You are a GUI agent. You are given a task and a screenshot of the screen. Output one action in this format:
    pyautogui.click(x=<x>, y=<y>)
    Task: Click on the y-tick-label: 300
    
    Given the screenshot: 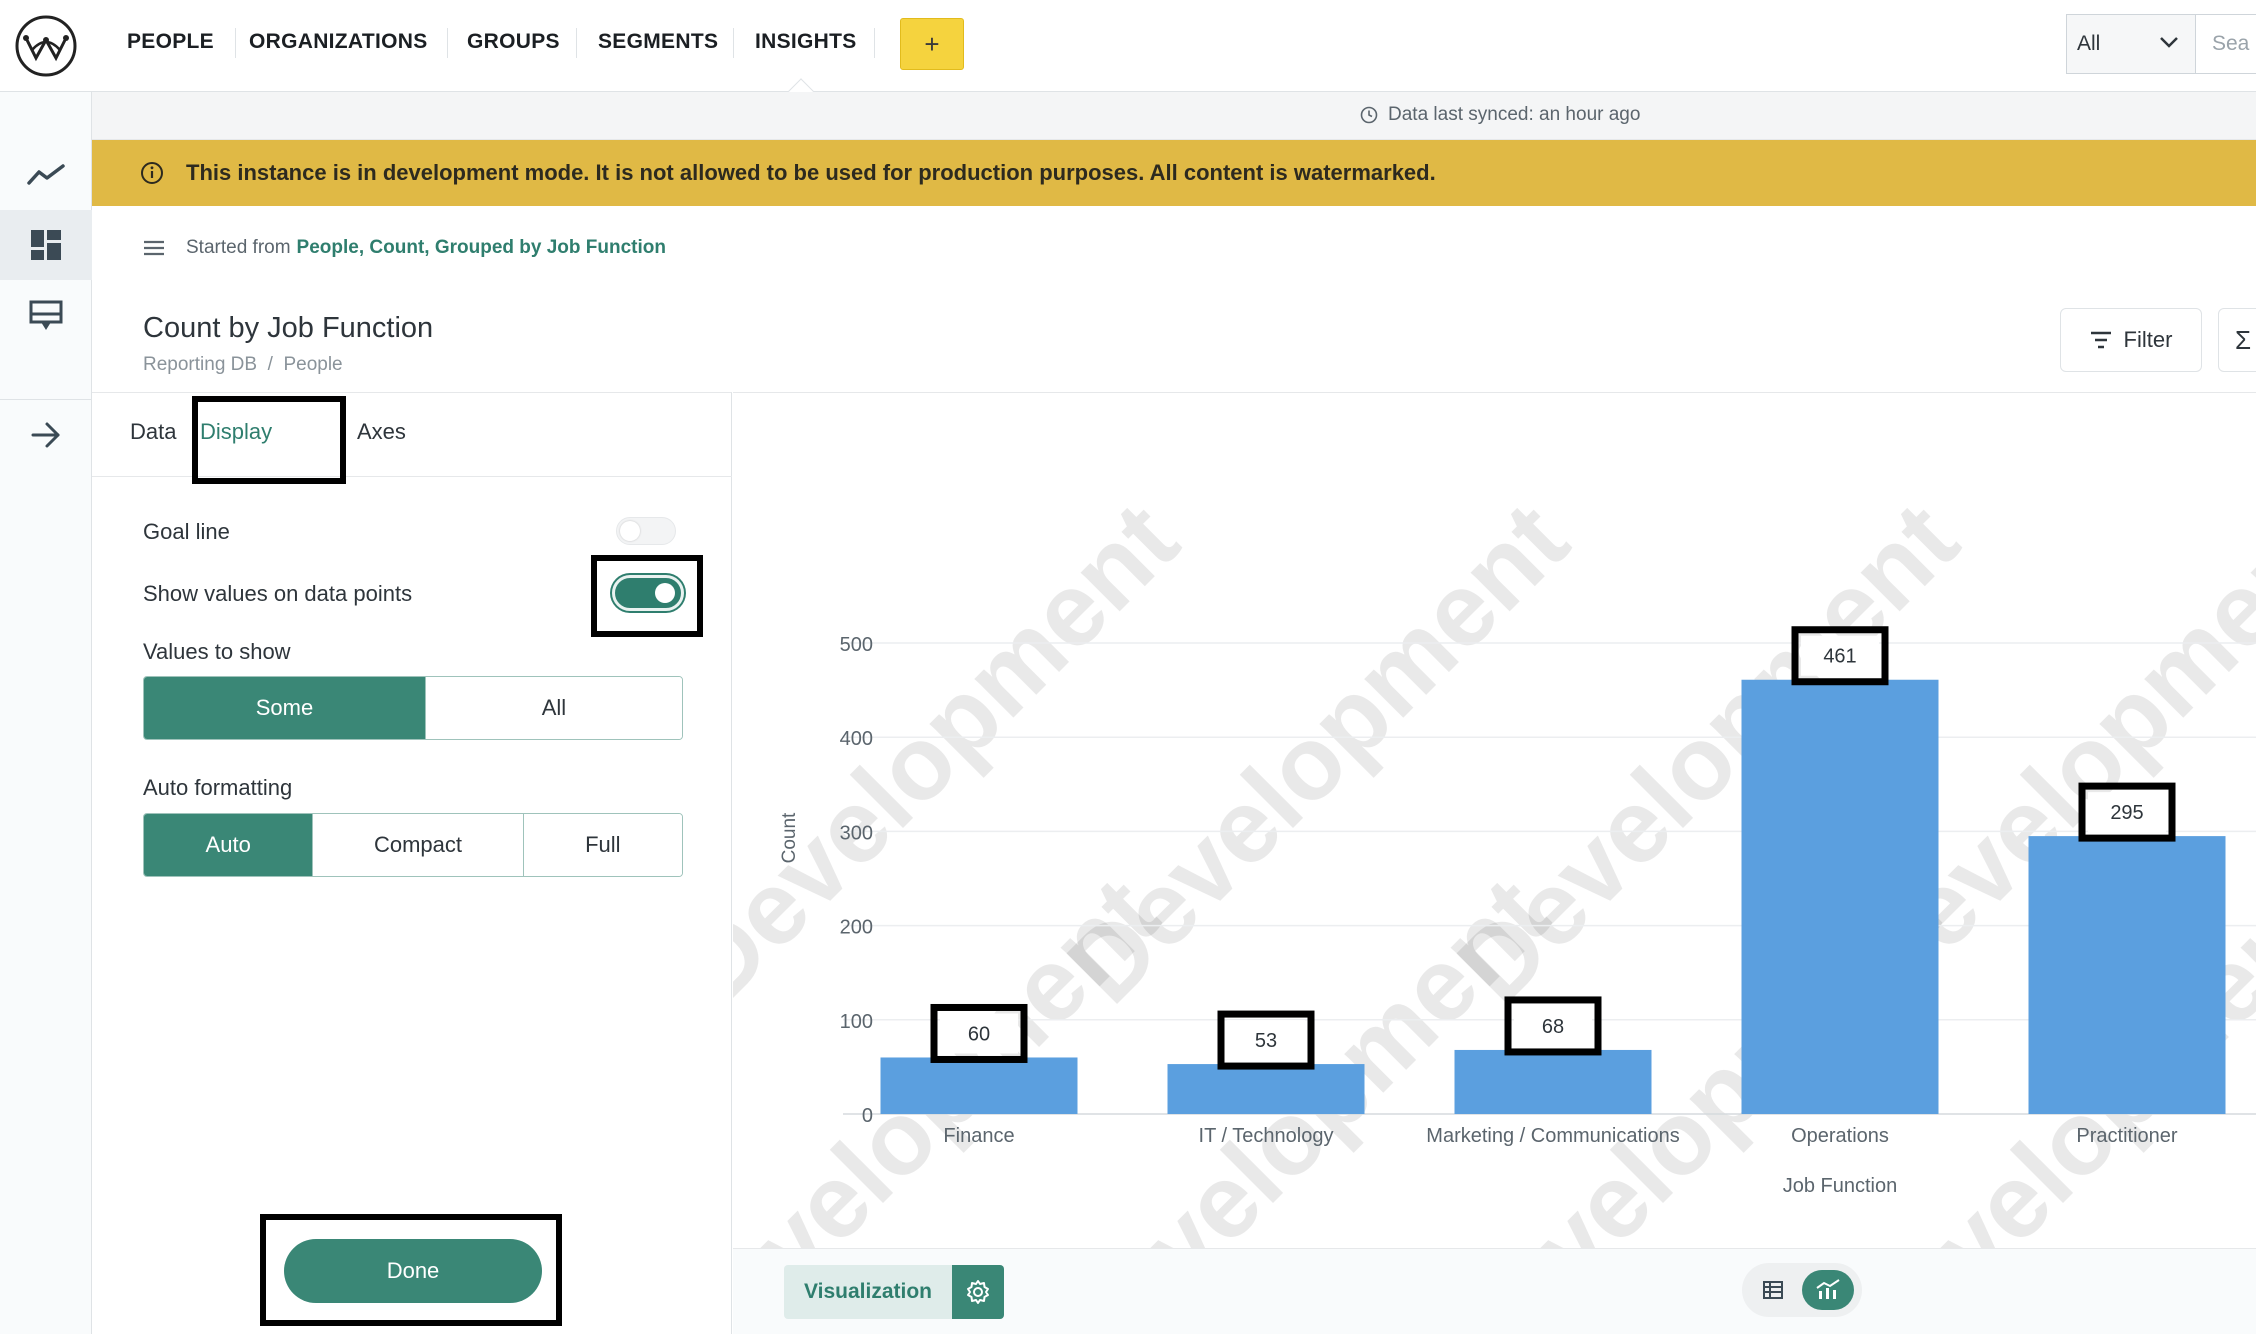 What is the action you would take?
    pyautogui.click(x=856, y=833)
    